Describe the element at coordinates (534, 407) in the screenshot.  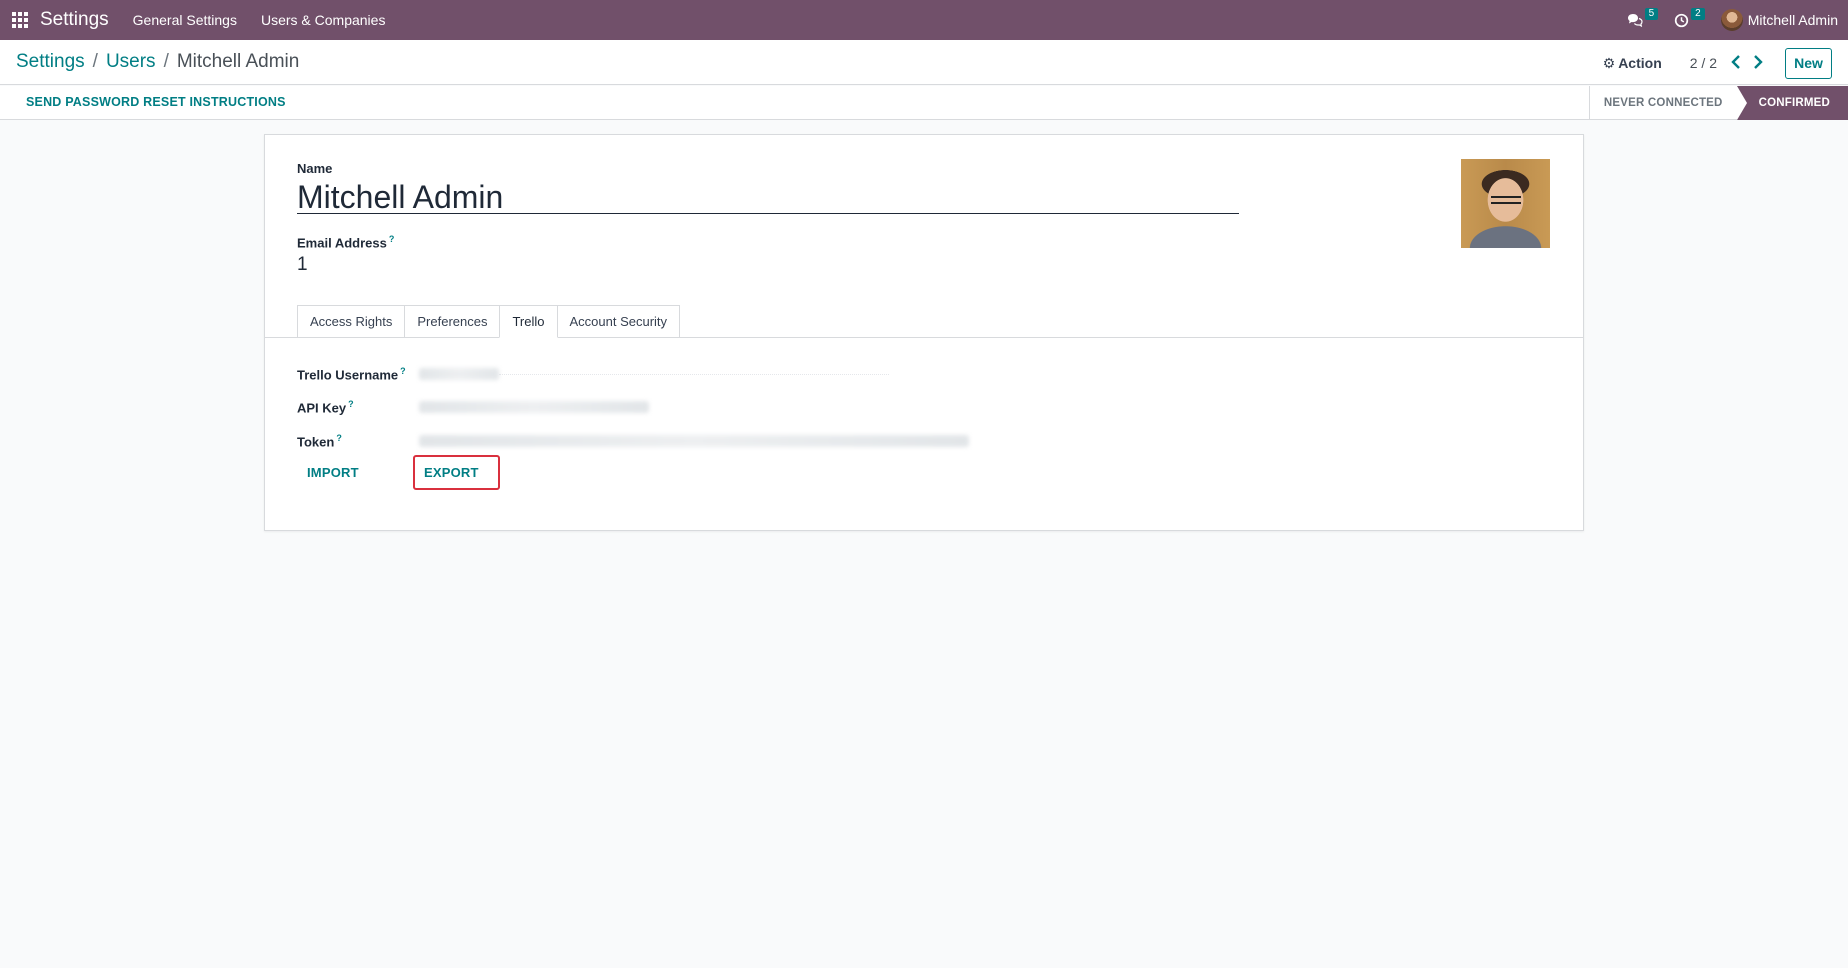
I see `api-key-field` at that location.